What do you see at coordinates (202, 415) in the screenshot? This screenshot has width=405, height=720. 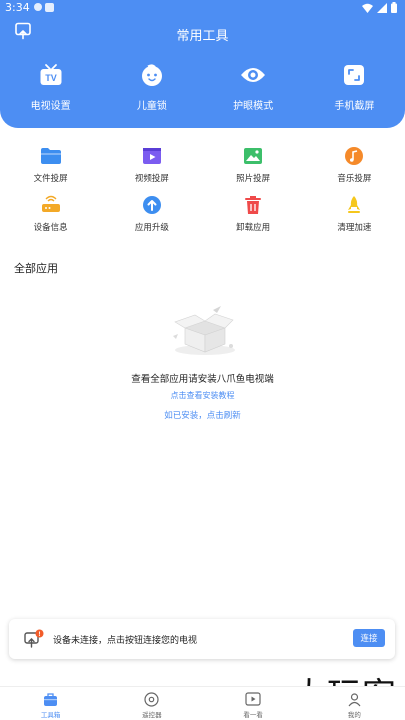 I see `refresh-link: 如已安装，点击刷新` at bounding box center [202, 415].